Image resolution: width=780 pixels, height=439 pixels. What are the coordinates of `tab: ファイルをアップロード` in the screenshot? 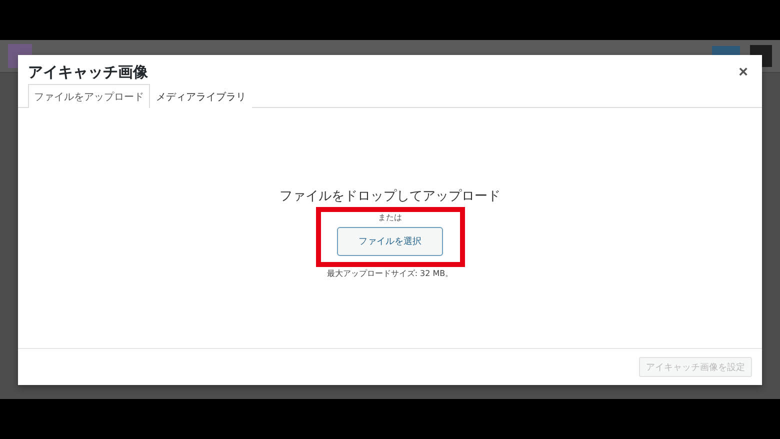 It's located at (89, 96).